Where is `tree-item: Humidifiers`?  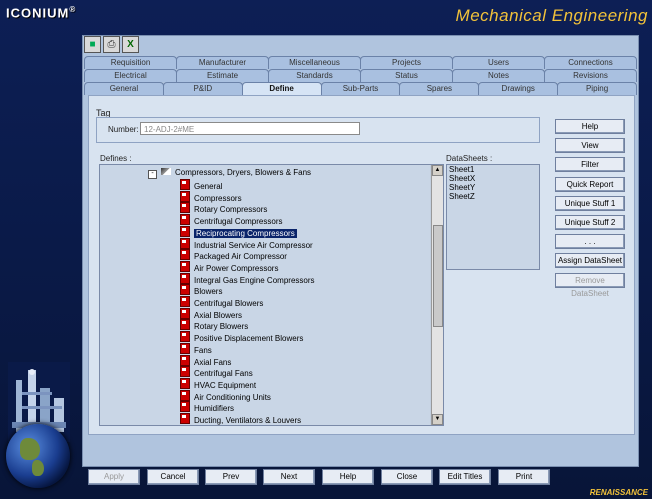 tree-item: Humidifiers is located at coordinates (207, 407).